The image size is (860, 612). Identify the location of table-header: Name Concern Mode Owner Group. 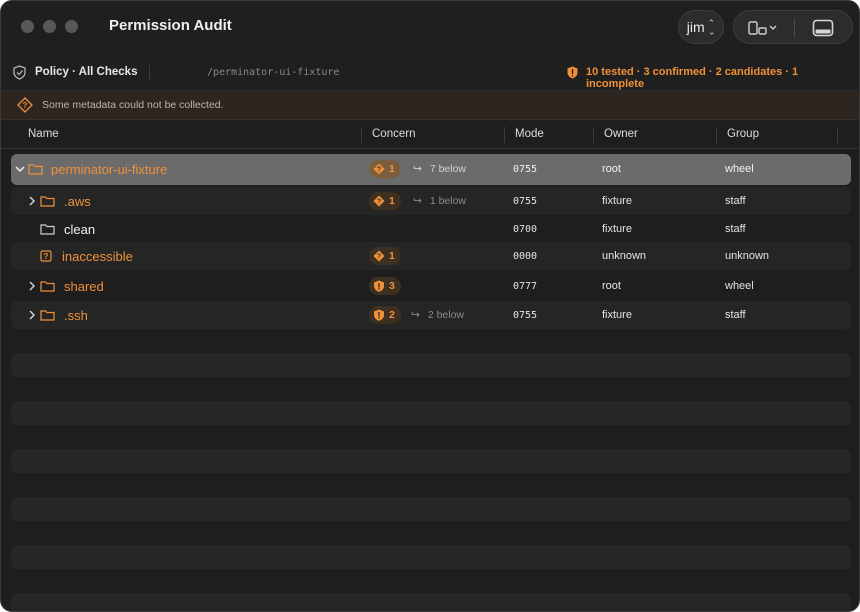
(430, 135).